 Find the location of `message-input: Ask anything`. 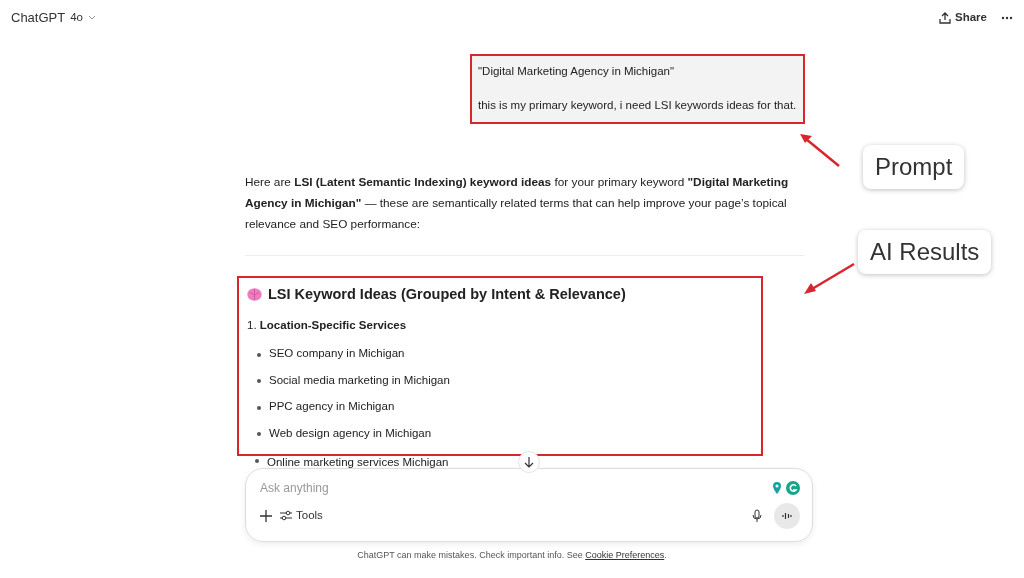

message-input: Ask anything is located at coordinates (360, 487).